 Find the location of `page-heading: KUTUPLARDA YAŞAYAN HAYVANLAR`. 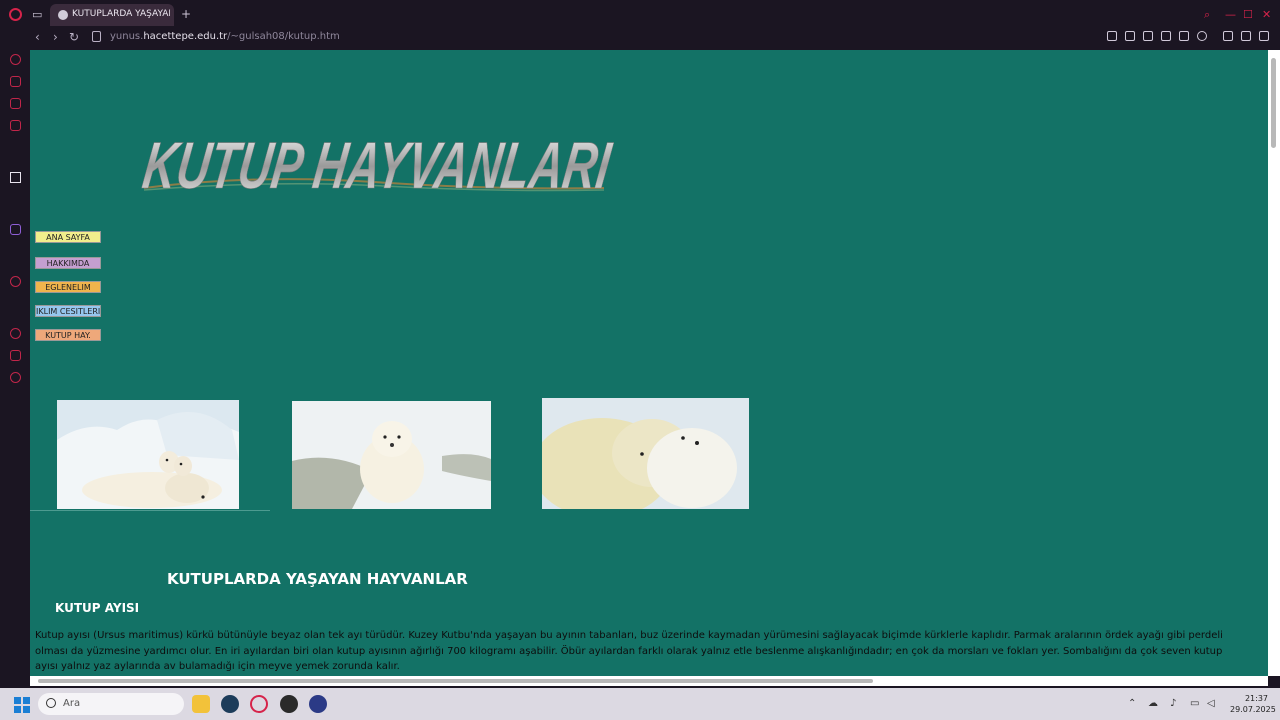

page-heading: KUTUPLARDA YAŞAYAN HAYVANLAR is located at coordinates (317, 579).